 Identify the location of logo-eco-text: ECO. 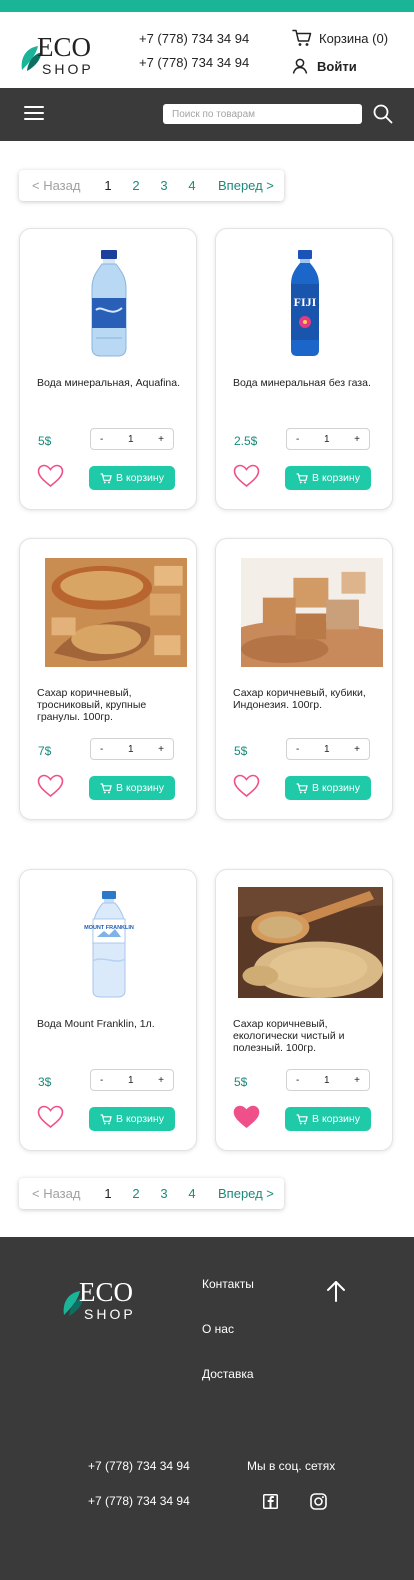
(106, 1292).